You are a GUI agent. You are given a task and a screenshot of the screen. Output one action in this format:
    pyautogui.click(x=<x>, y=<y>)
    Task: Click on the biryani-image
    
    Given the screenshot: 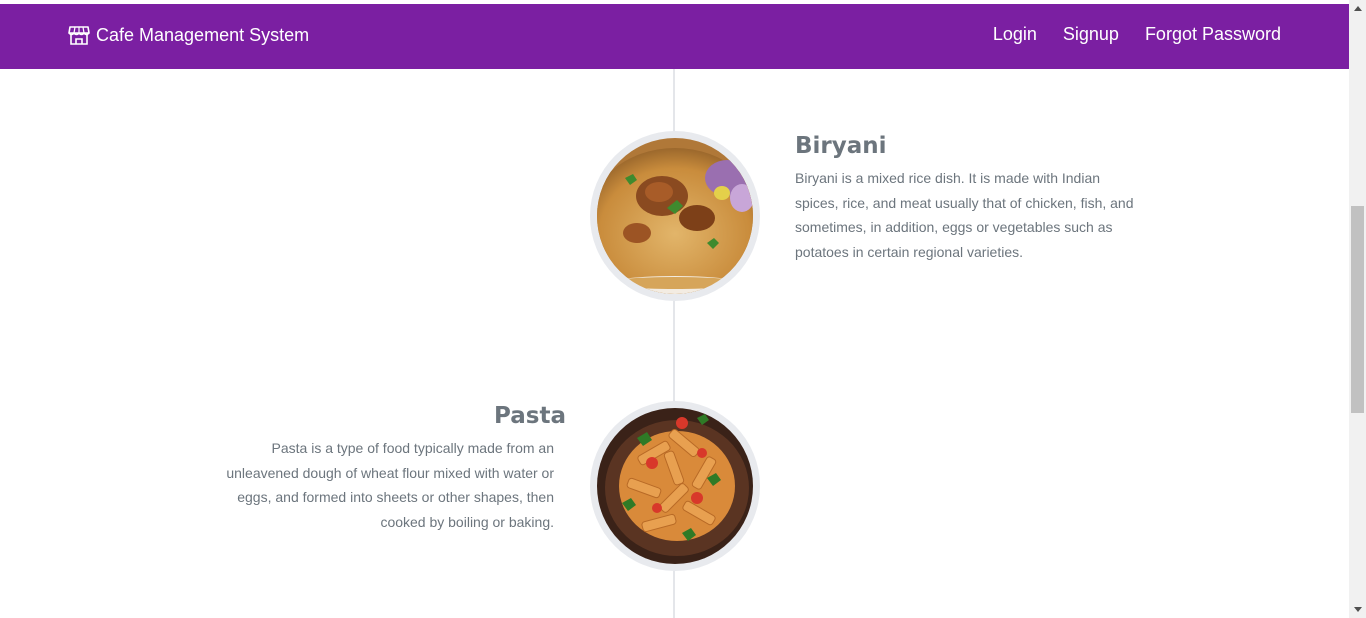 What is the action you would take?
    pyautogui.click(x=675, y=216)
    